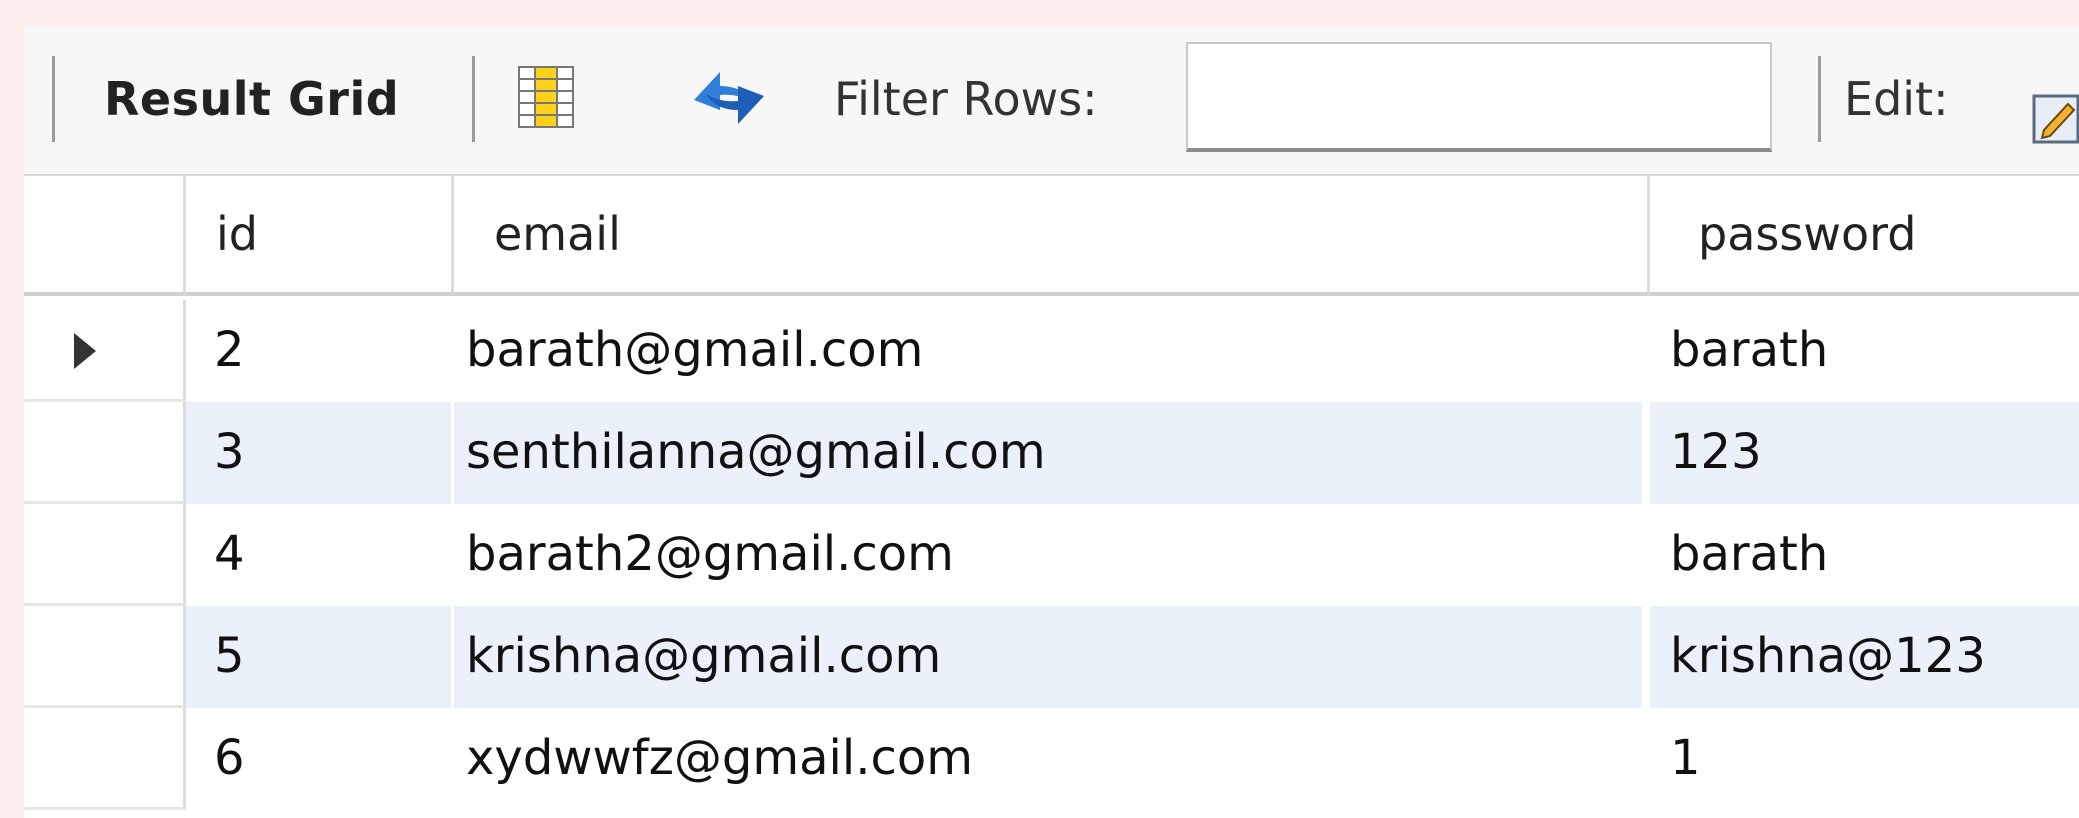  I want to click on cell-password: 123, so click(1864, 453).